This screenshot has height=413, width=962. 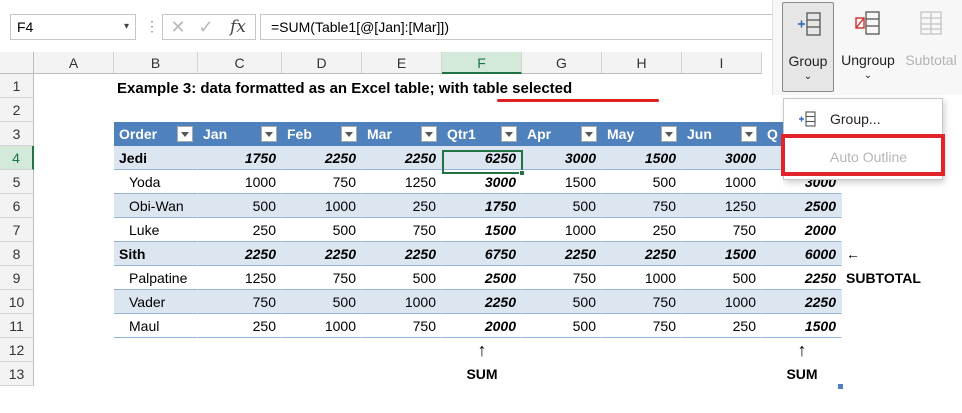 What do you see at coordinates (156, 134) in the screenshot?
I see `table-header-order: Order` at bounding box center [156, 134].